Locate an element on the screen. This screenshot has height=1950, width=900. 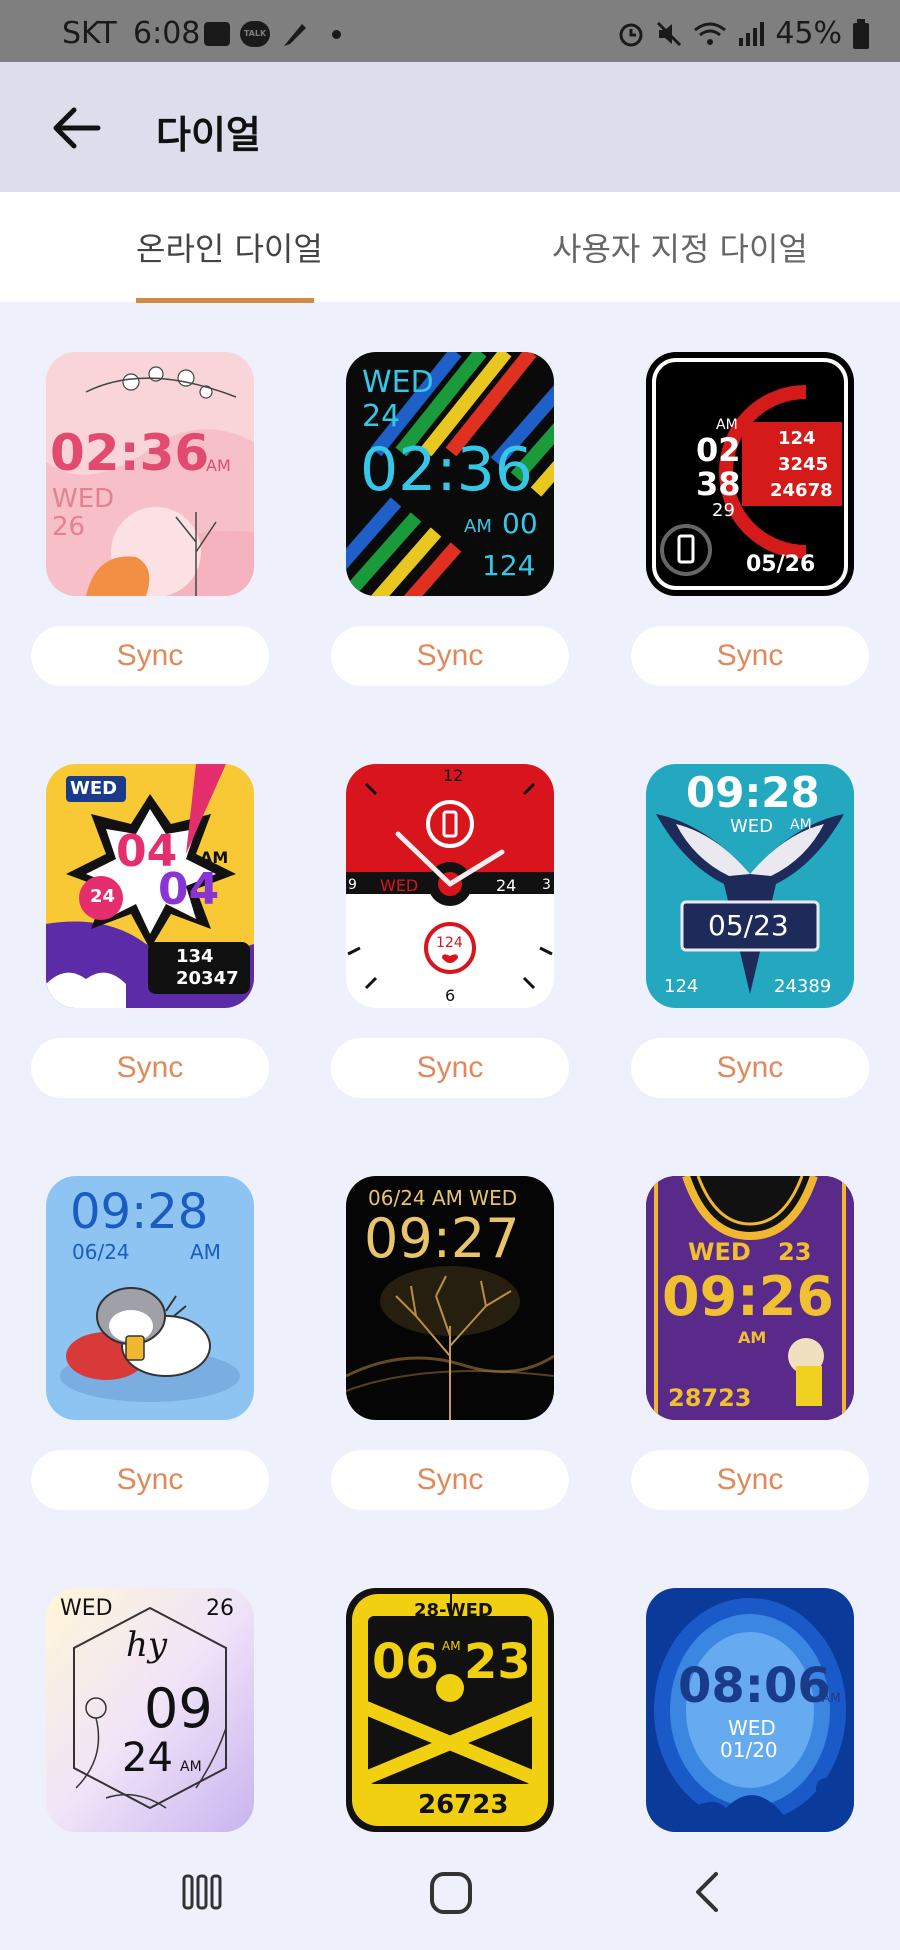
tab-bar: 온라인 다이얼 사용자 지정 다이얼 is located at coordinates (450, 247).